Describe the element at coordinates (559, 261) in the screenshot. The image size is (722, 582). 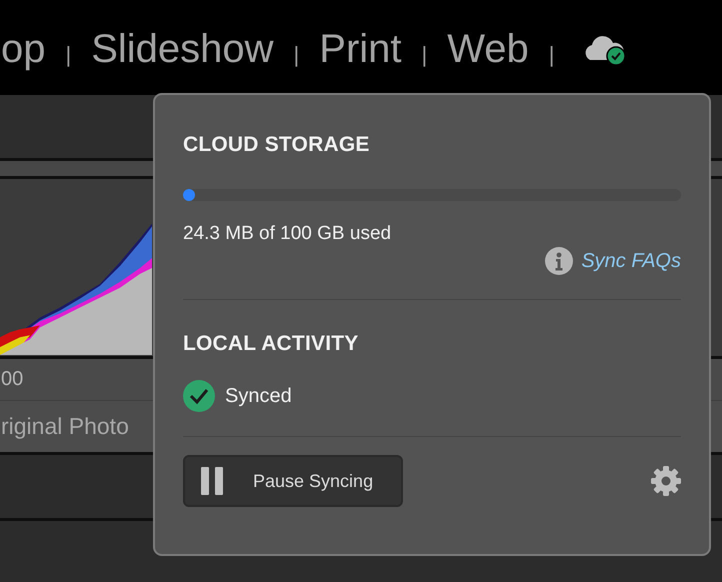
I see `info-icon` at that location.